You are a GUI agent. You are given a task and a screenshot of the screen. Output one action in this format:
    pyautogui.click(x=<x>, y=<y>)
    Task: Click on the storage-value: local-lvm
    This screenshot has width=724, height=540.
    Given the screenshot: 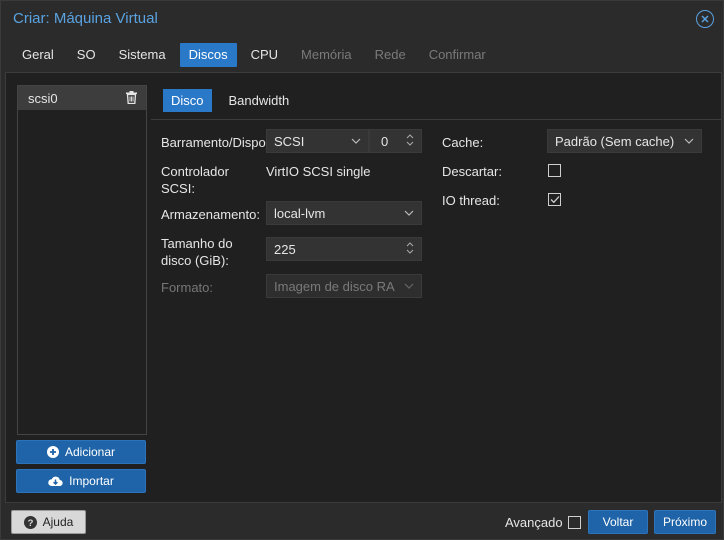 What is the action you would take?
    pyautogui.click(x=300, y=213)
    